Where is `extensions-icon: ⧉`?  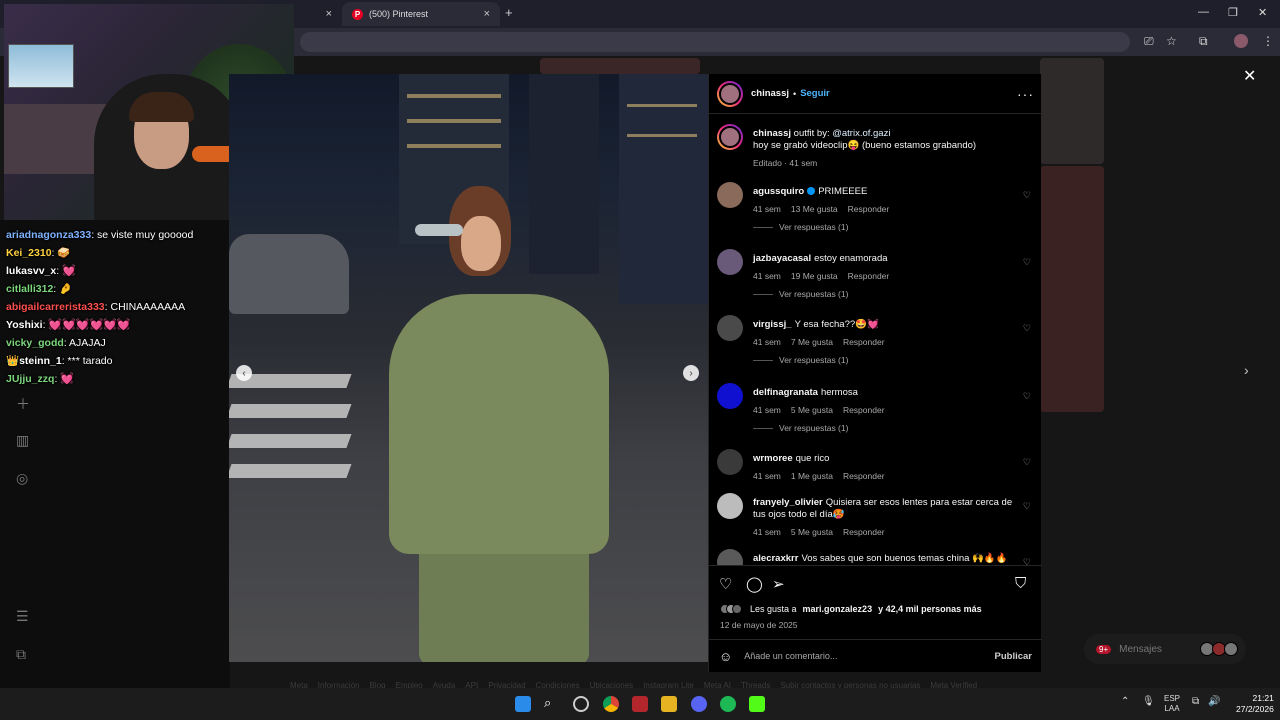 extensions-icon: ⧉ is located at coordinates (1203, 41).